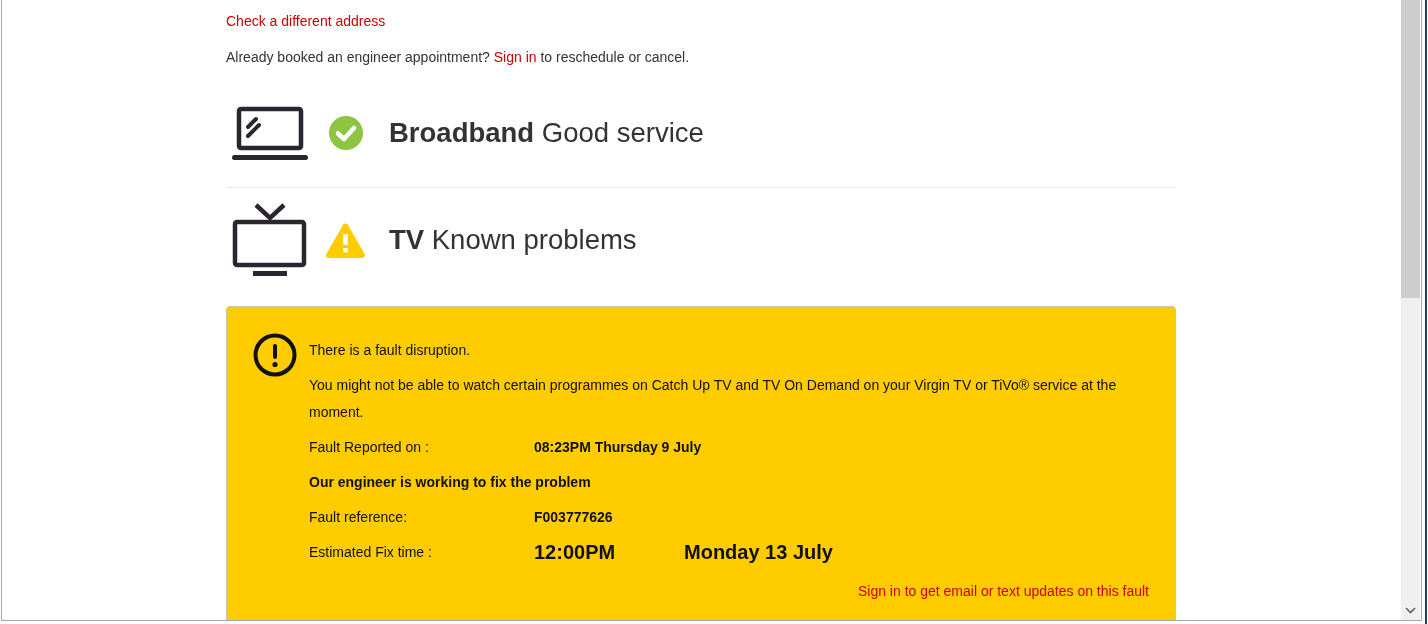  I want to click on scrollbar, so click(1410, 310).